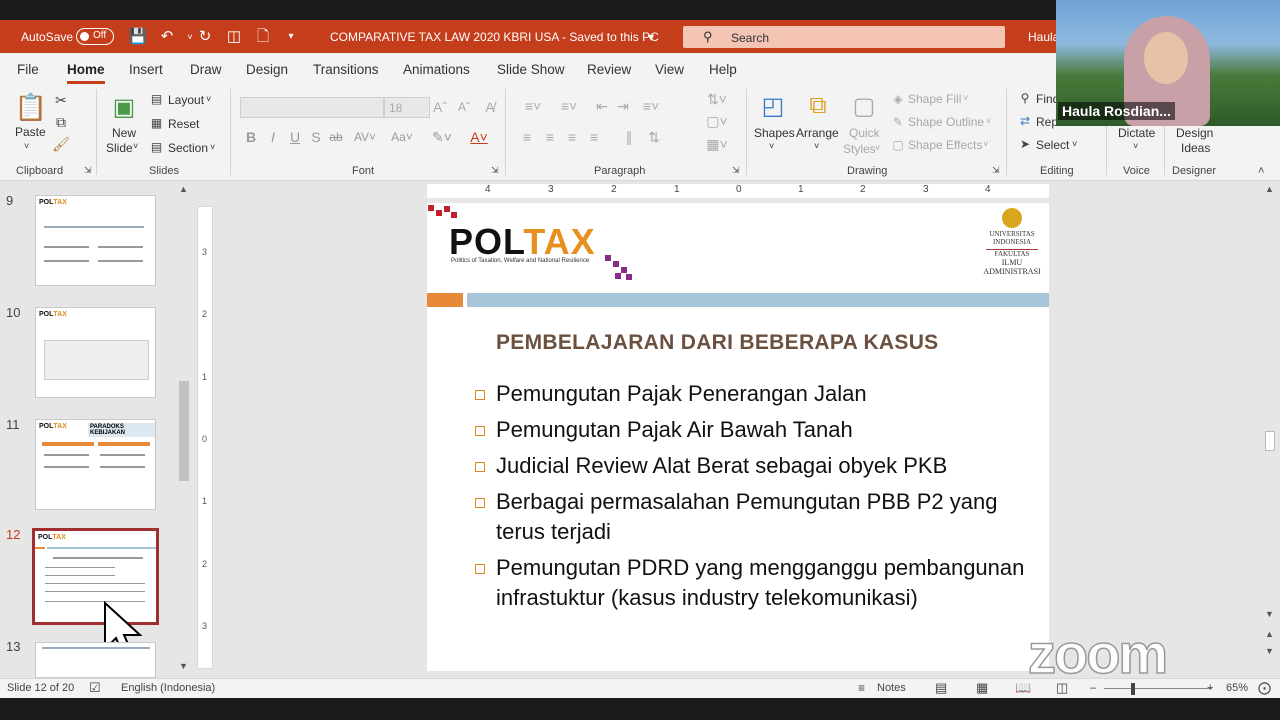  What do you see at coordinates (669, 69) in the screenshot?
I see `tab-view: View` at bounding box center [669, 69].